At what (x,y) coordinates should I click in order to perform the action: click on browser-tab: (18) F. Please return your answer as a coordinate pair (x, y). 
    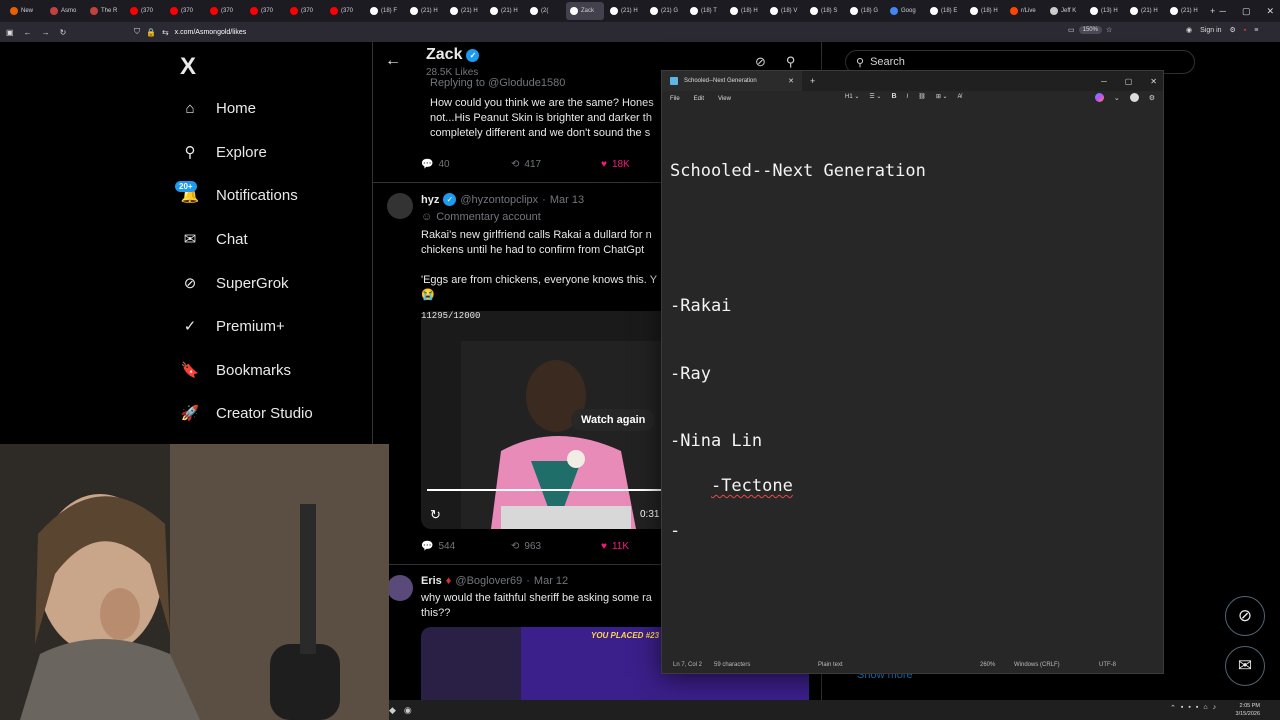
    Looking at the image, I should click on (385, 11).